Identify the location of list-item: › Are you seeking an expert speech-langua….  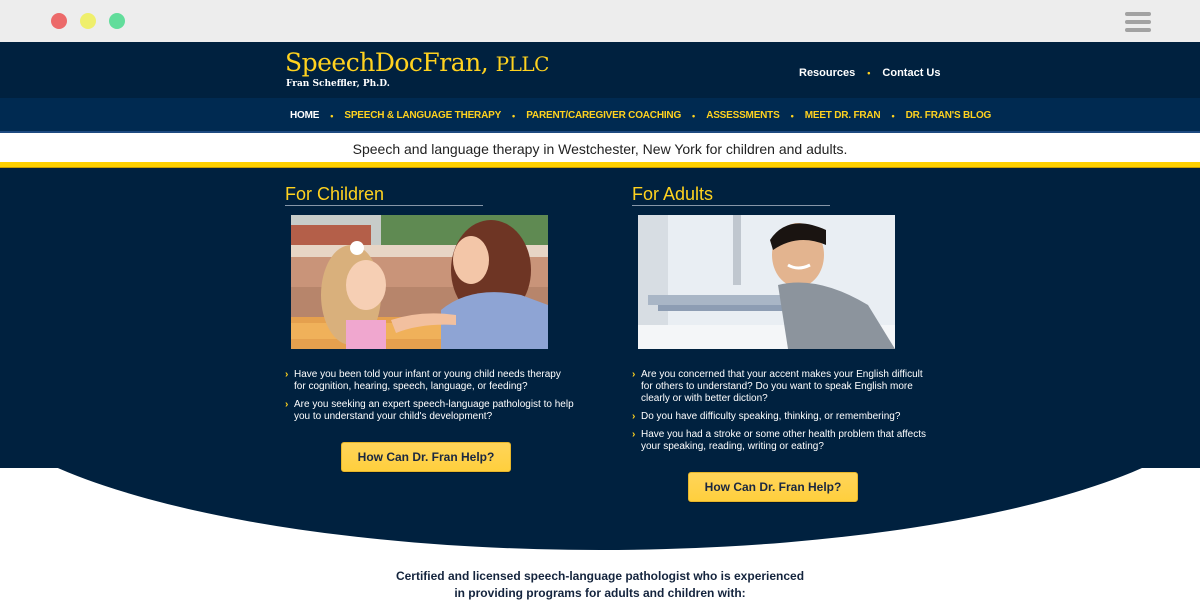
(429, 410).